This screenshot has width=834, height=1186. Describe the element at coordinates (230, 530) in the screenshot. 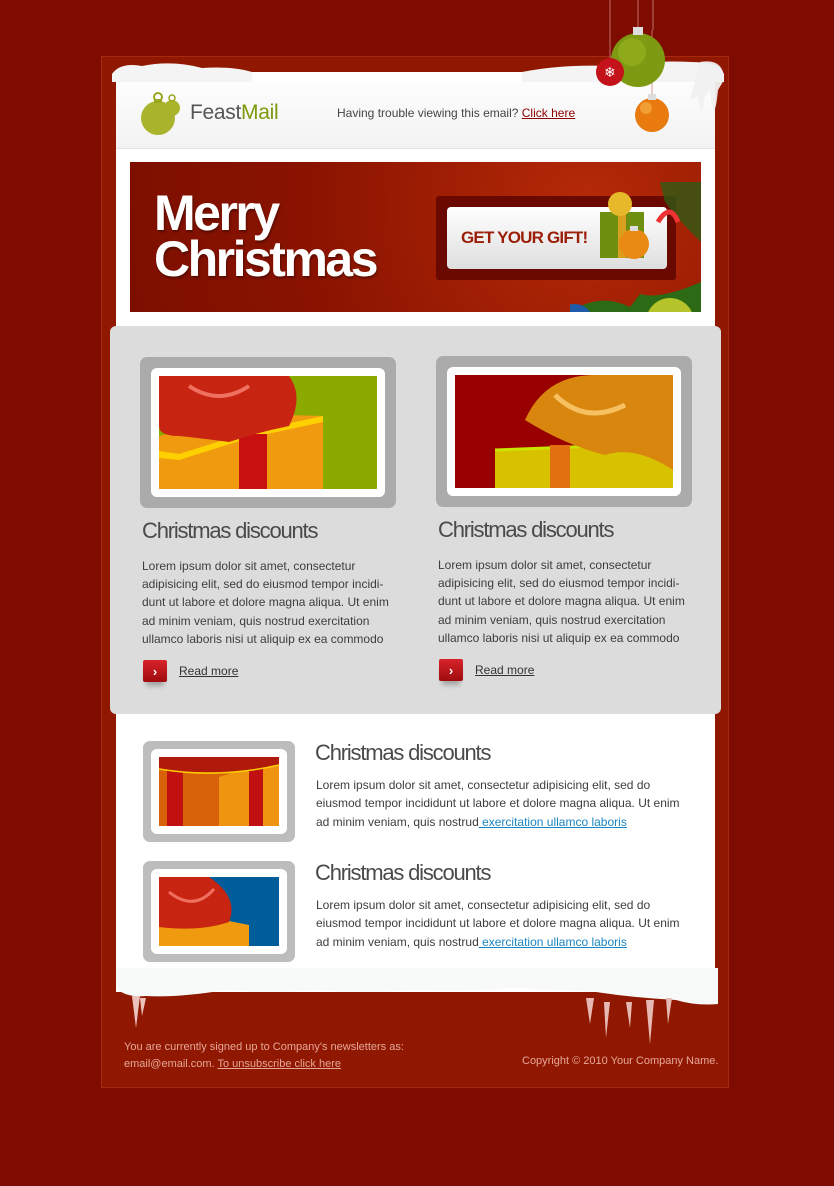

I see `featured-title-1: Christmas discounts` at that location.